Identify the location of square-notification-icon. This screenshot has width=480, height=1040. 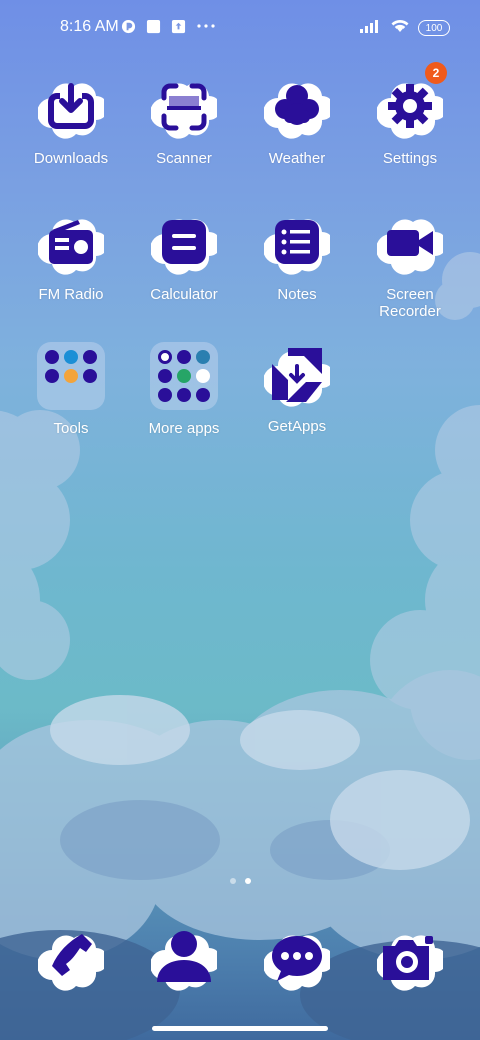
(153, 26).